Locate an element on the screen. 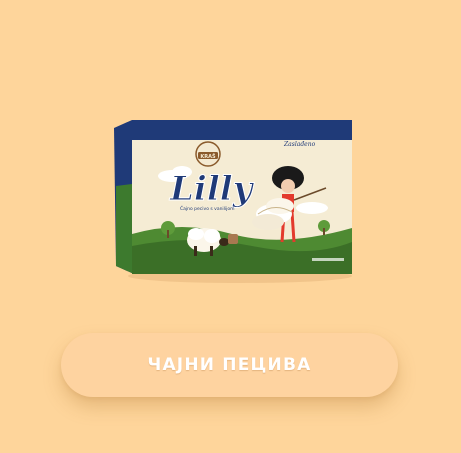 Image resolution: width=461 pixels, height=453 pixels. category-label: ЧАЈНИ ПЕЦИВА is located at coordinates (229, 365).